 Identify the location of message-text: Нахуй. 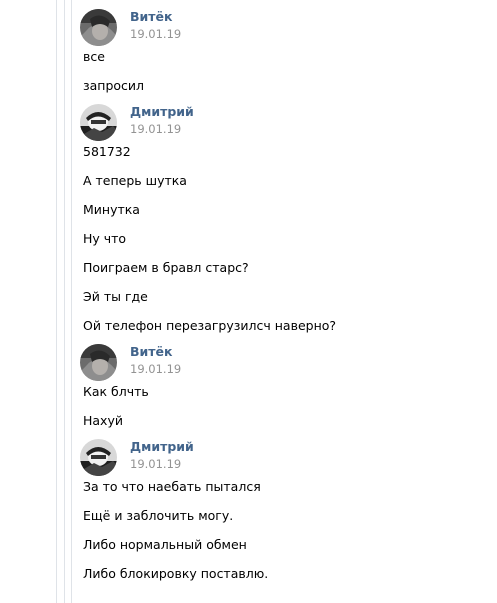
(103, 420).